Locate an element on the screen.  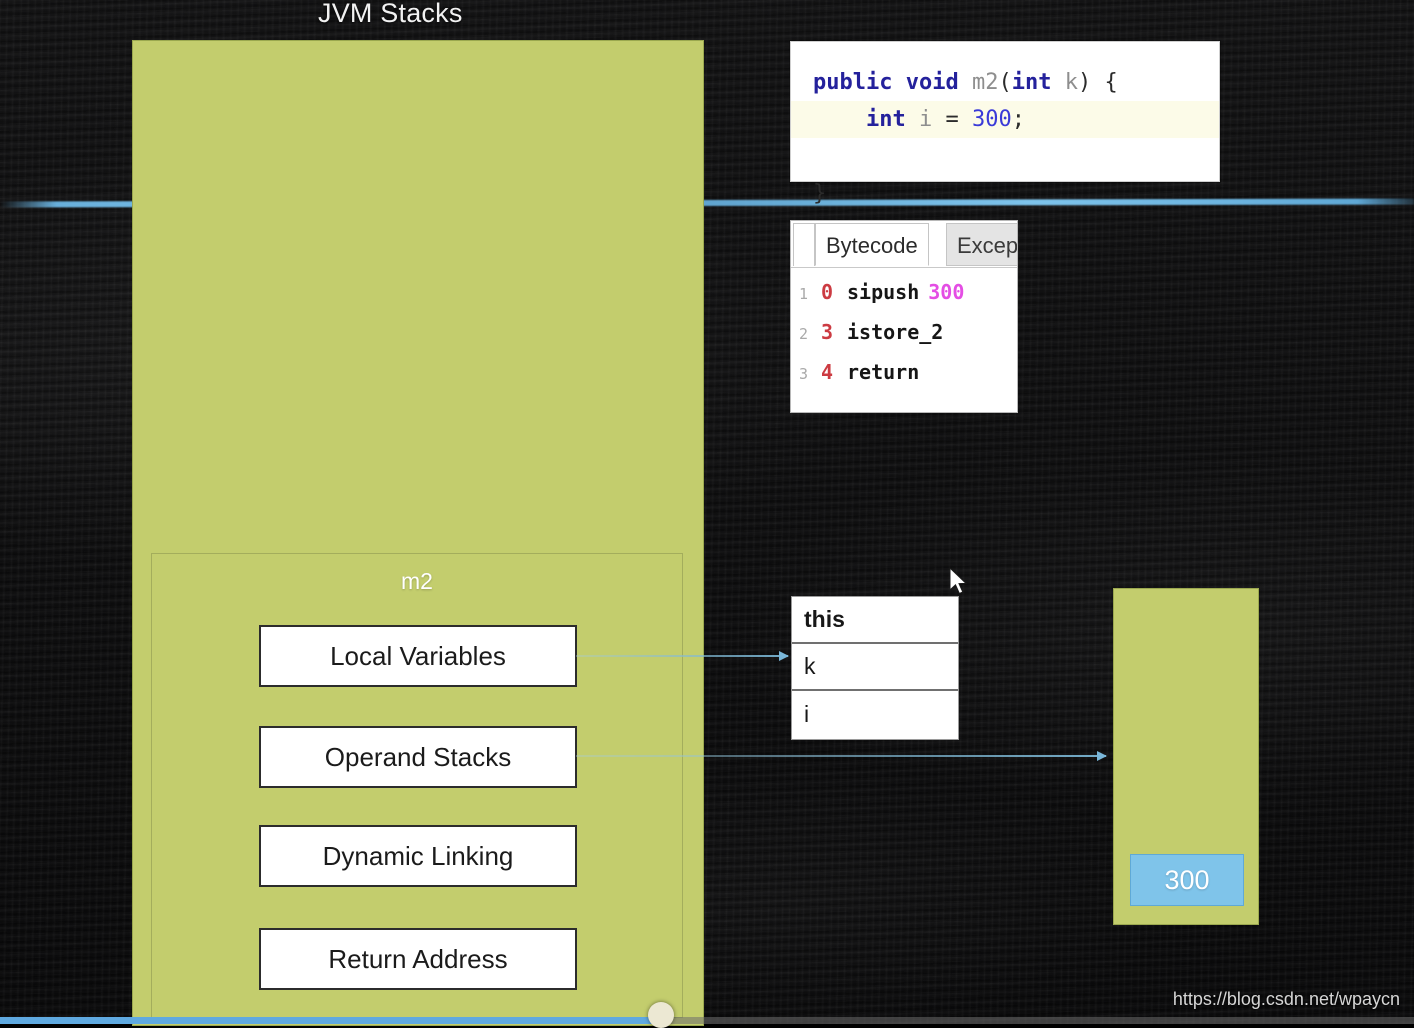
watermark: https://blog.csdn.net/wpaycn is located at coordinates (1286, 999).